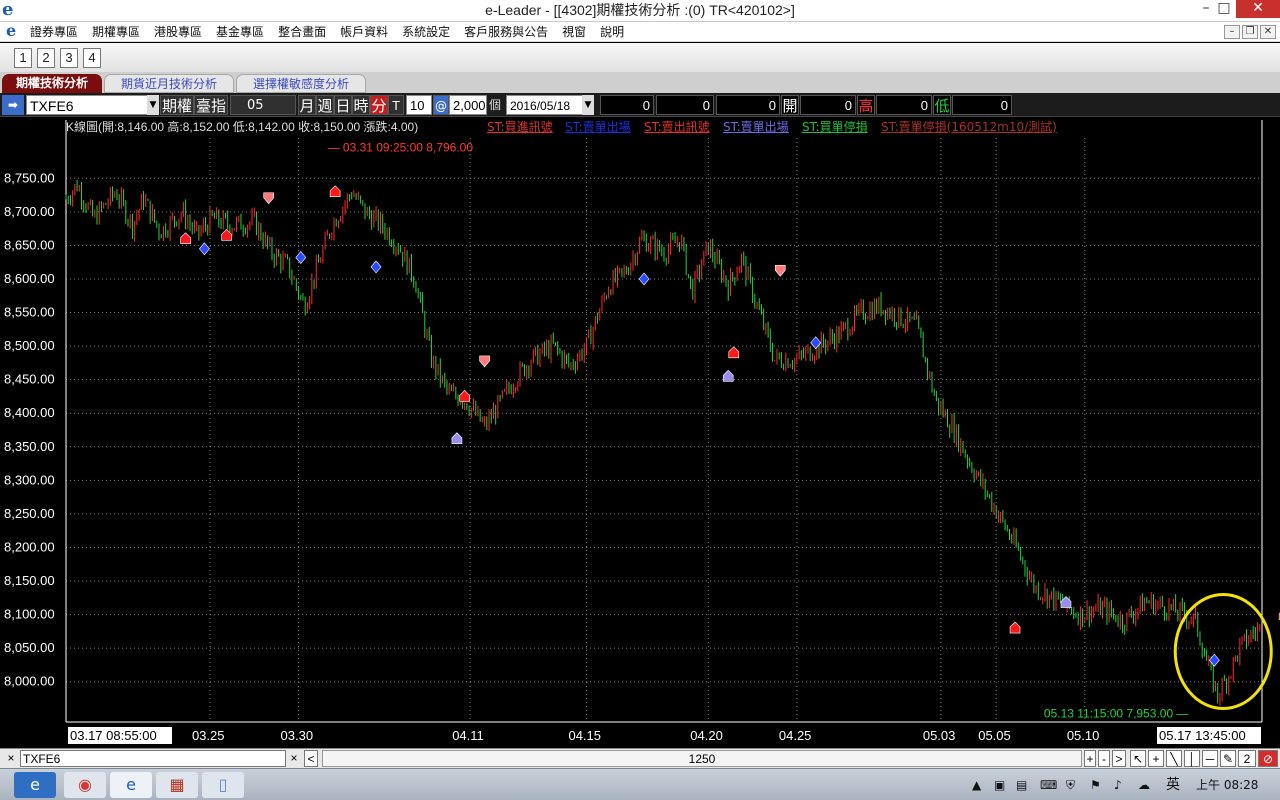 This screenshot has height=800, width=1280. I want to click on tray-network-icon: ▤, so click(1021, 785).